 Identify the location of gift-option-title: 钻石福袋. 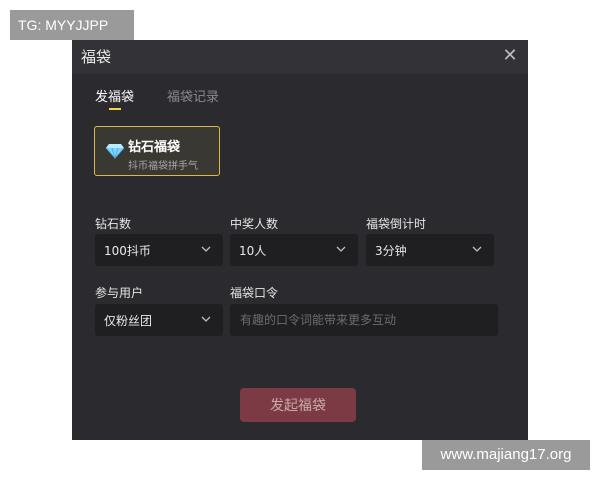
(154, 147).